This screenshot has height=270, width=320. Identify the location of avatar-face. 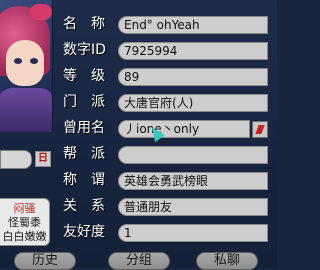
(25, 63).